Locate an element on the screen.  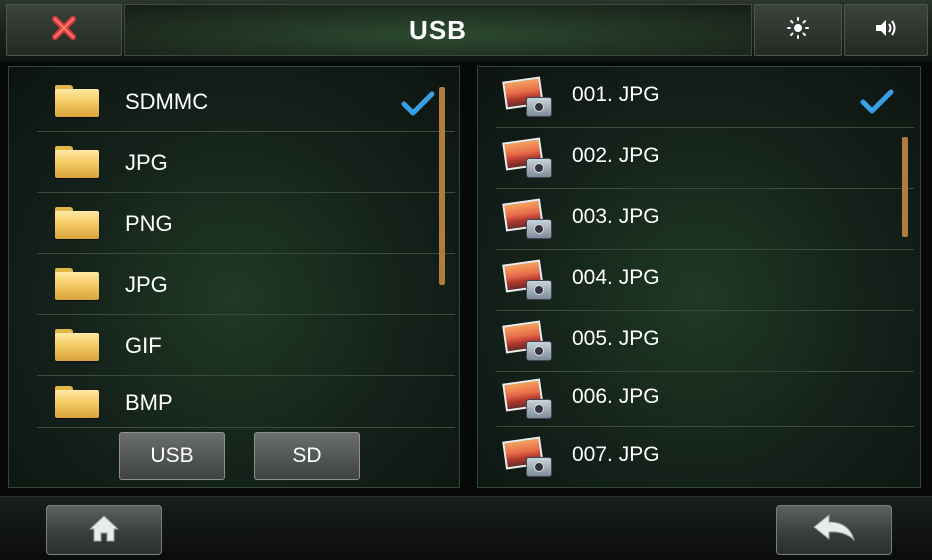
file-label: 004. JPG is located at coordinates (616, 277).